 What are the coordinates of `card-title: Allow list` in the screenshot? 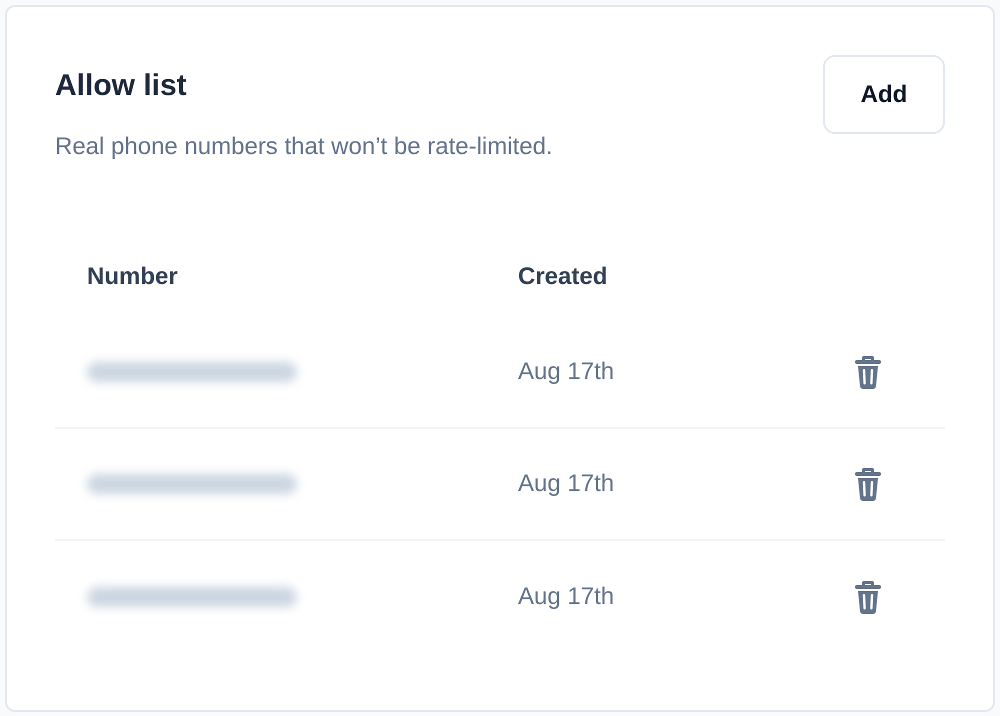 It's located at (121, 86).